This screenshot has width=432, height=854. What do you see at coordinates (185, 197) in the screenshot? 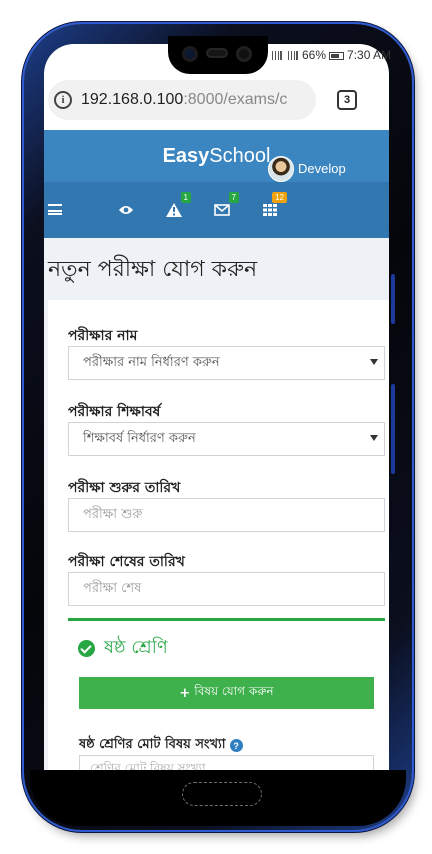
I see `alerts-badge: 1` at bounding box center [185, 197].